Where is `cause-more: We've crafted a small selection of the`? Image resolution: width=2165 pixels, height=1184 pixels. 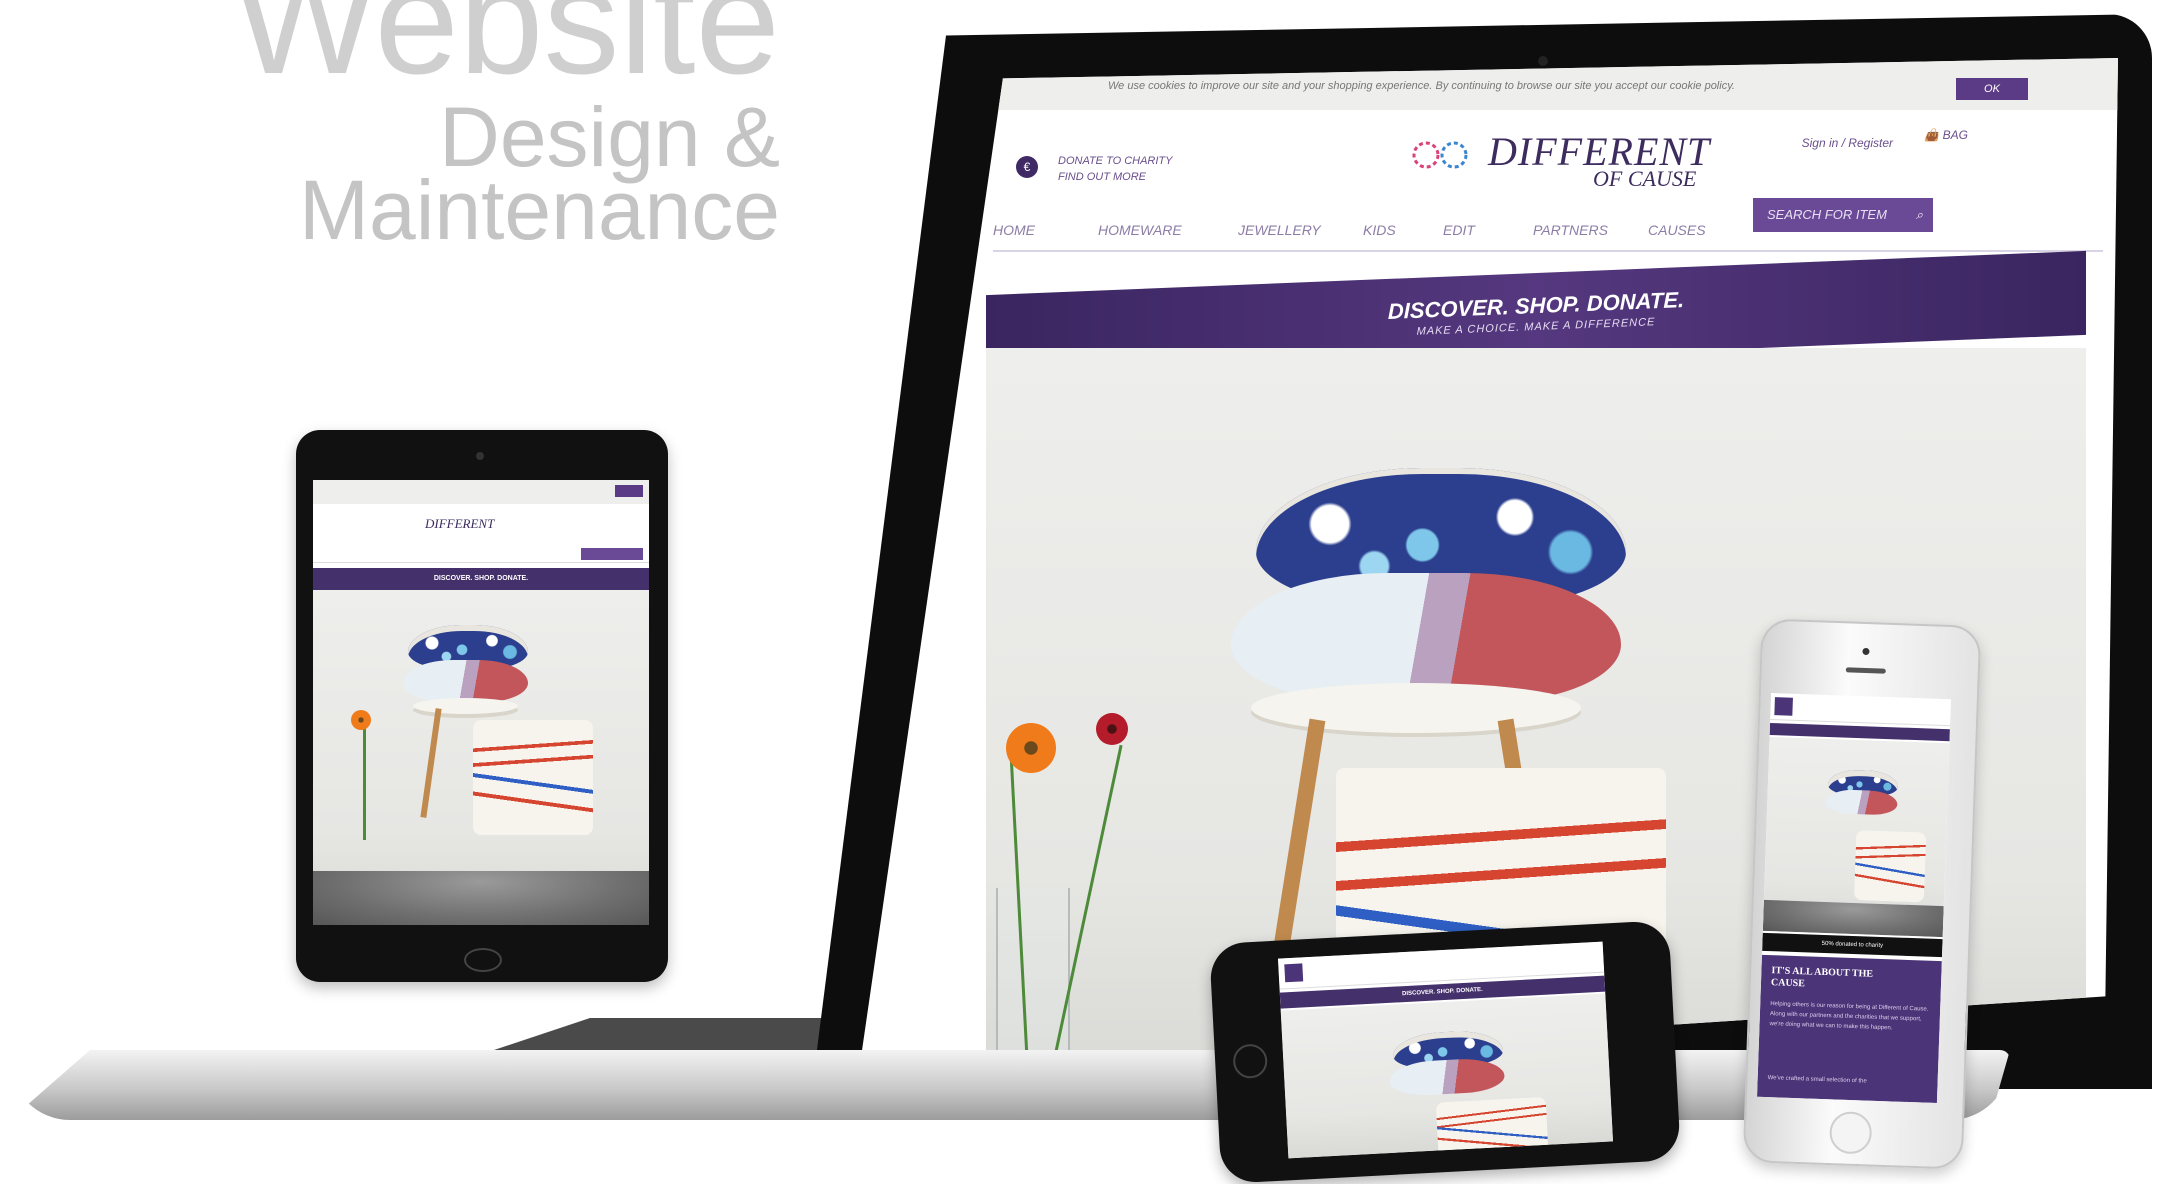
cause-more: We've crafted a small selection of the is located at coordinates (1817, 1080).